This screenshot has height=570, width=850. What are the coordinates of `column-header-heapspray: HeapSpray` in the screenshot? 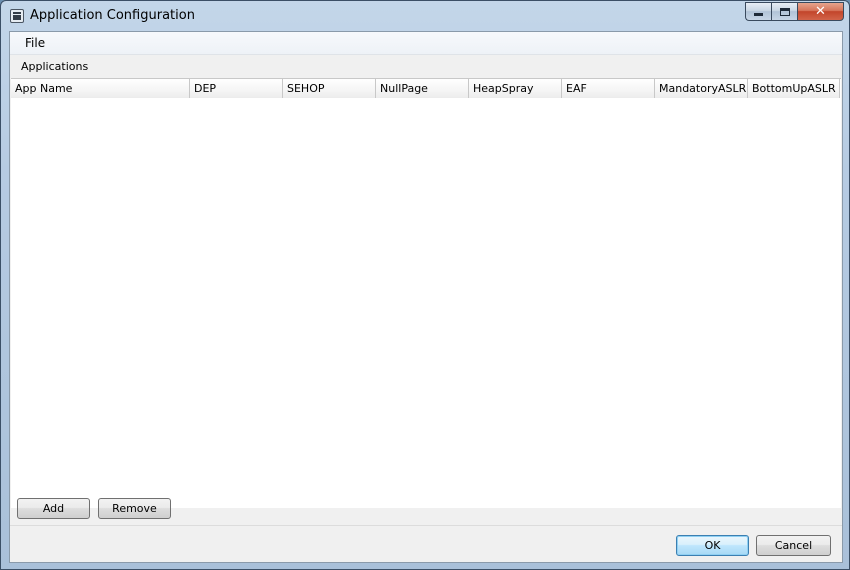 It's located at (515, 88).